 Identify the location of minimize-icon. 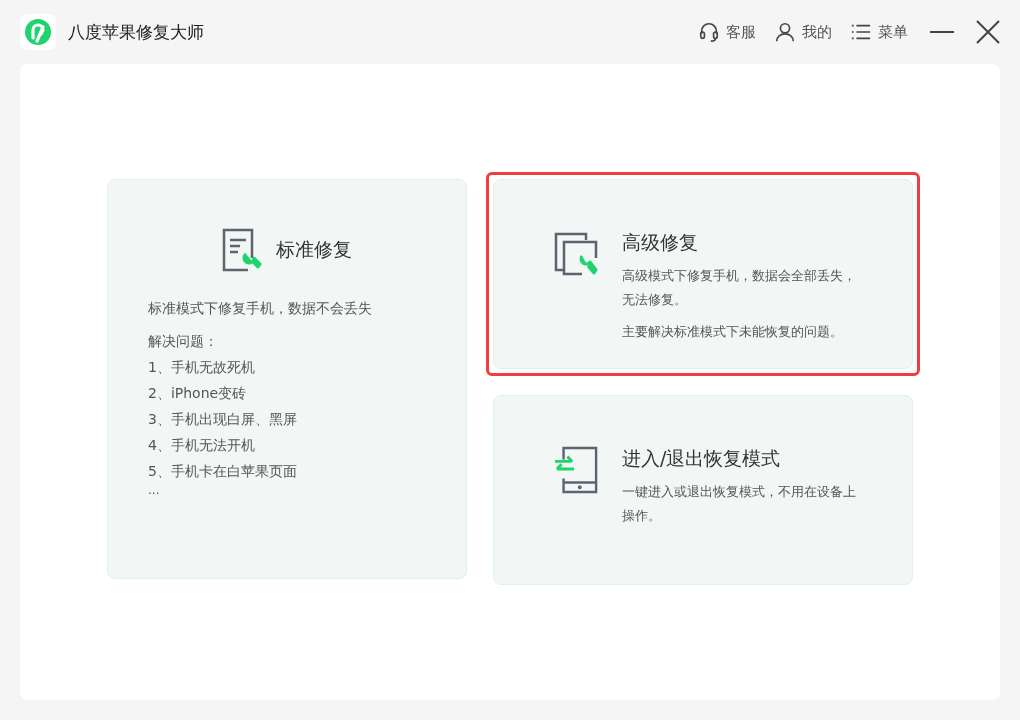
(942, 32).